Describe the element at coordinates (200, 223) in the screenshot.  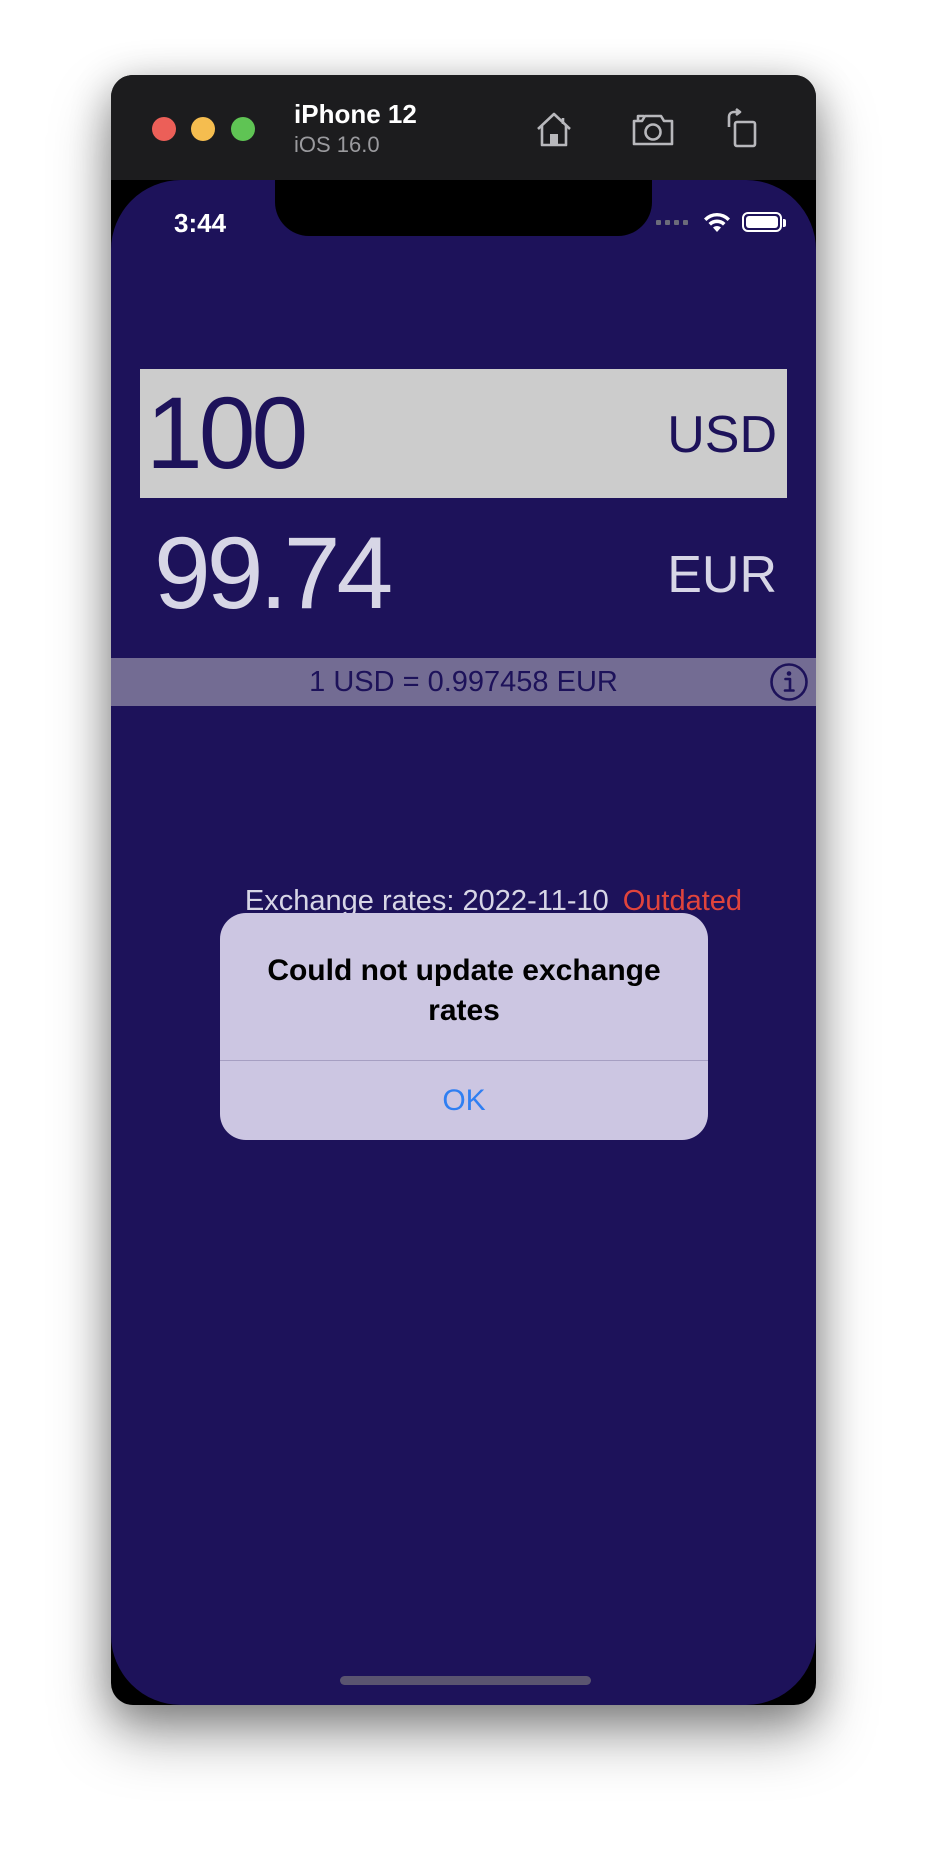
I see `status-time: 3:44` at that location.